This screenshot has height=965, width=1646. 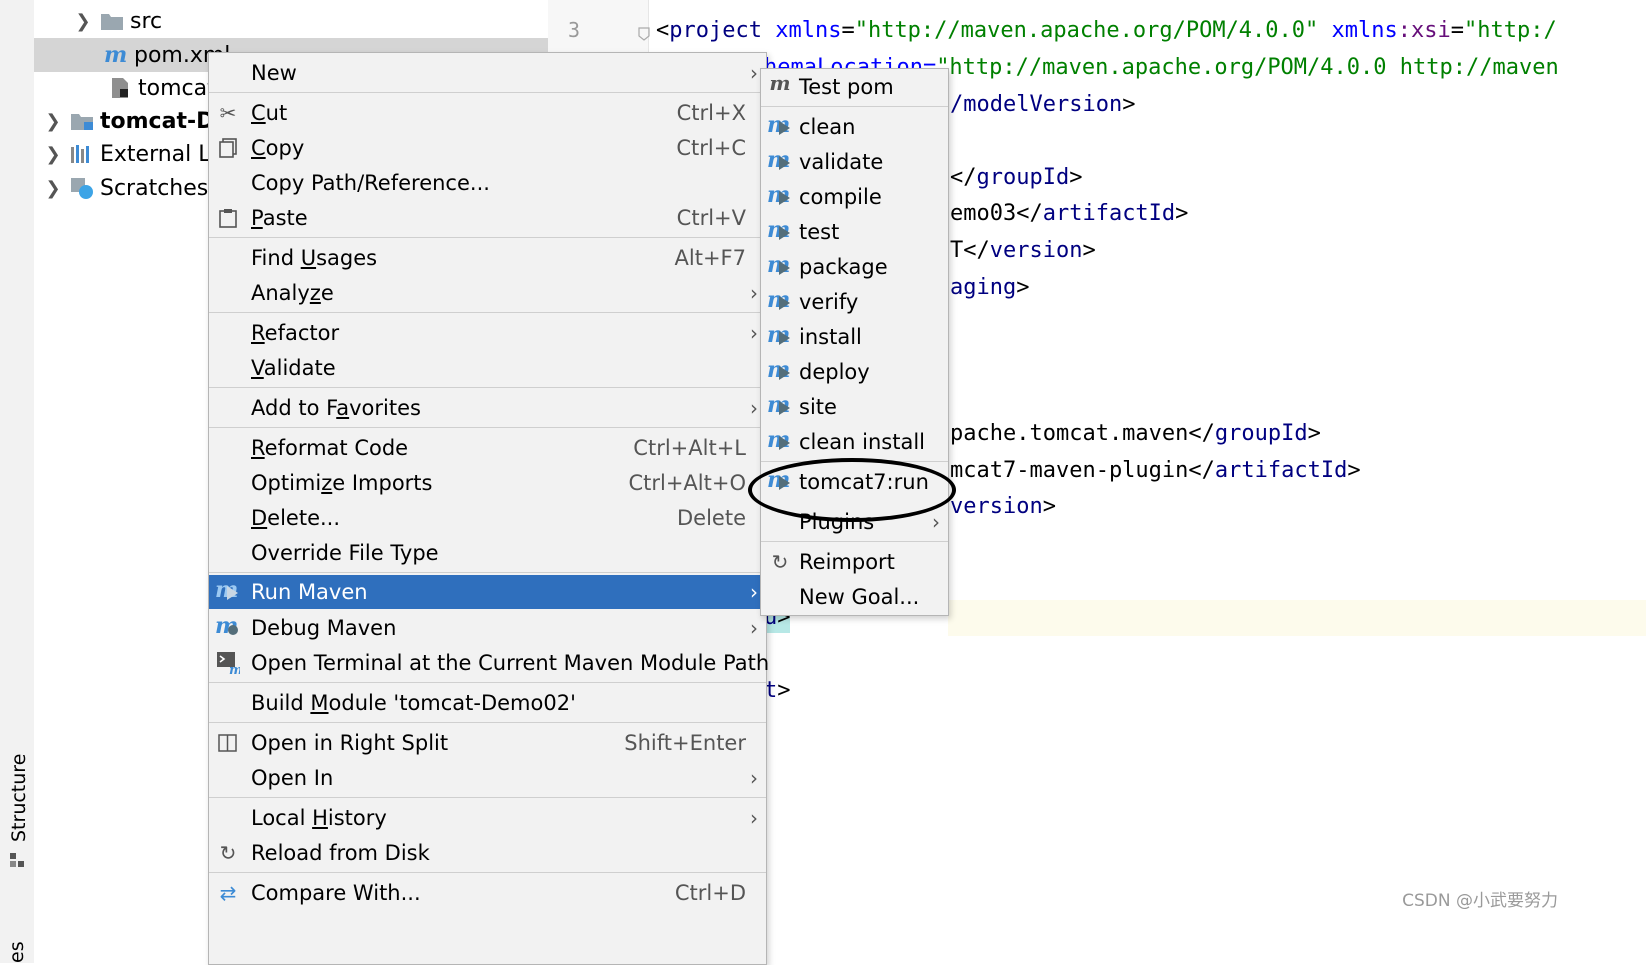 What do you see at coordinates (487, 743) in the screenshot?
I see `menu-item-open-right-split: Open in Right Split Shift+Enter` at bounding box center [487, 743].